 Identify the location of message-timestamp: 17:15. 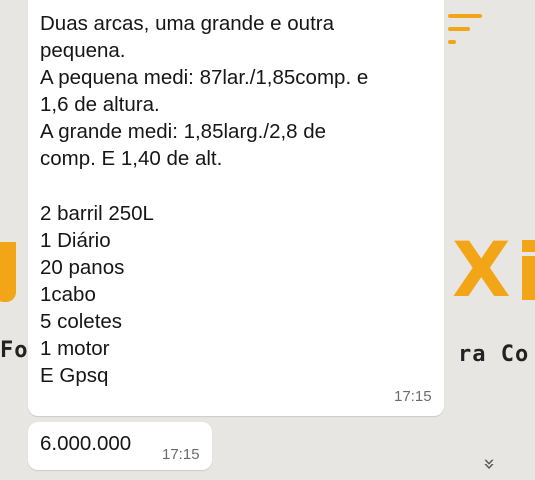
(413, 396).